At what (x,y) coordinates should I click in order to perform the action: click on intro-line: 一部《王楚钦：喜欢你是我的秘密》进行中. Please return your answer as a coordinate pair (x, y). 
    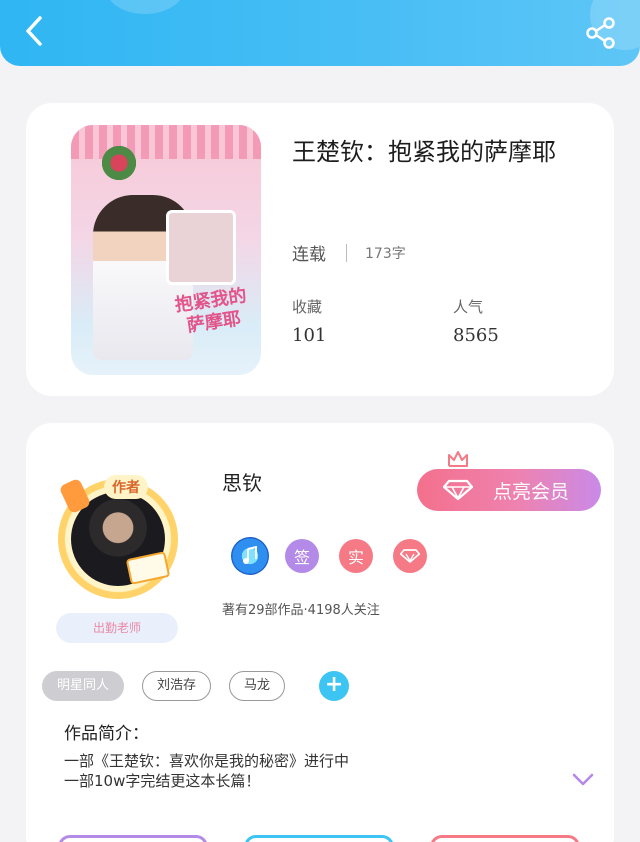
    Looking at the image, I should click on (207, 761).